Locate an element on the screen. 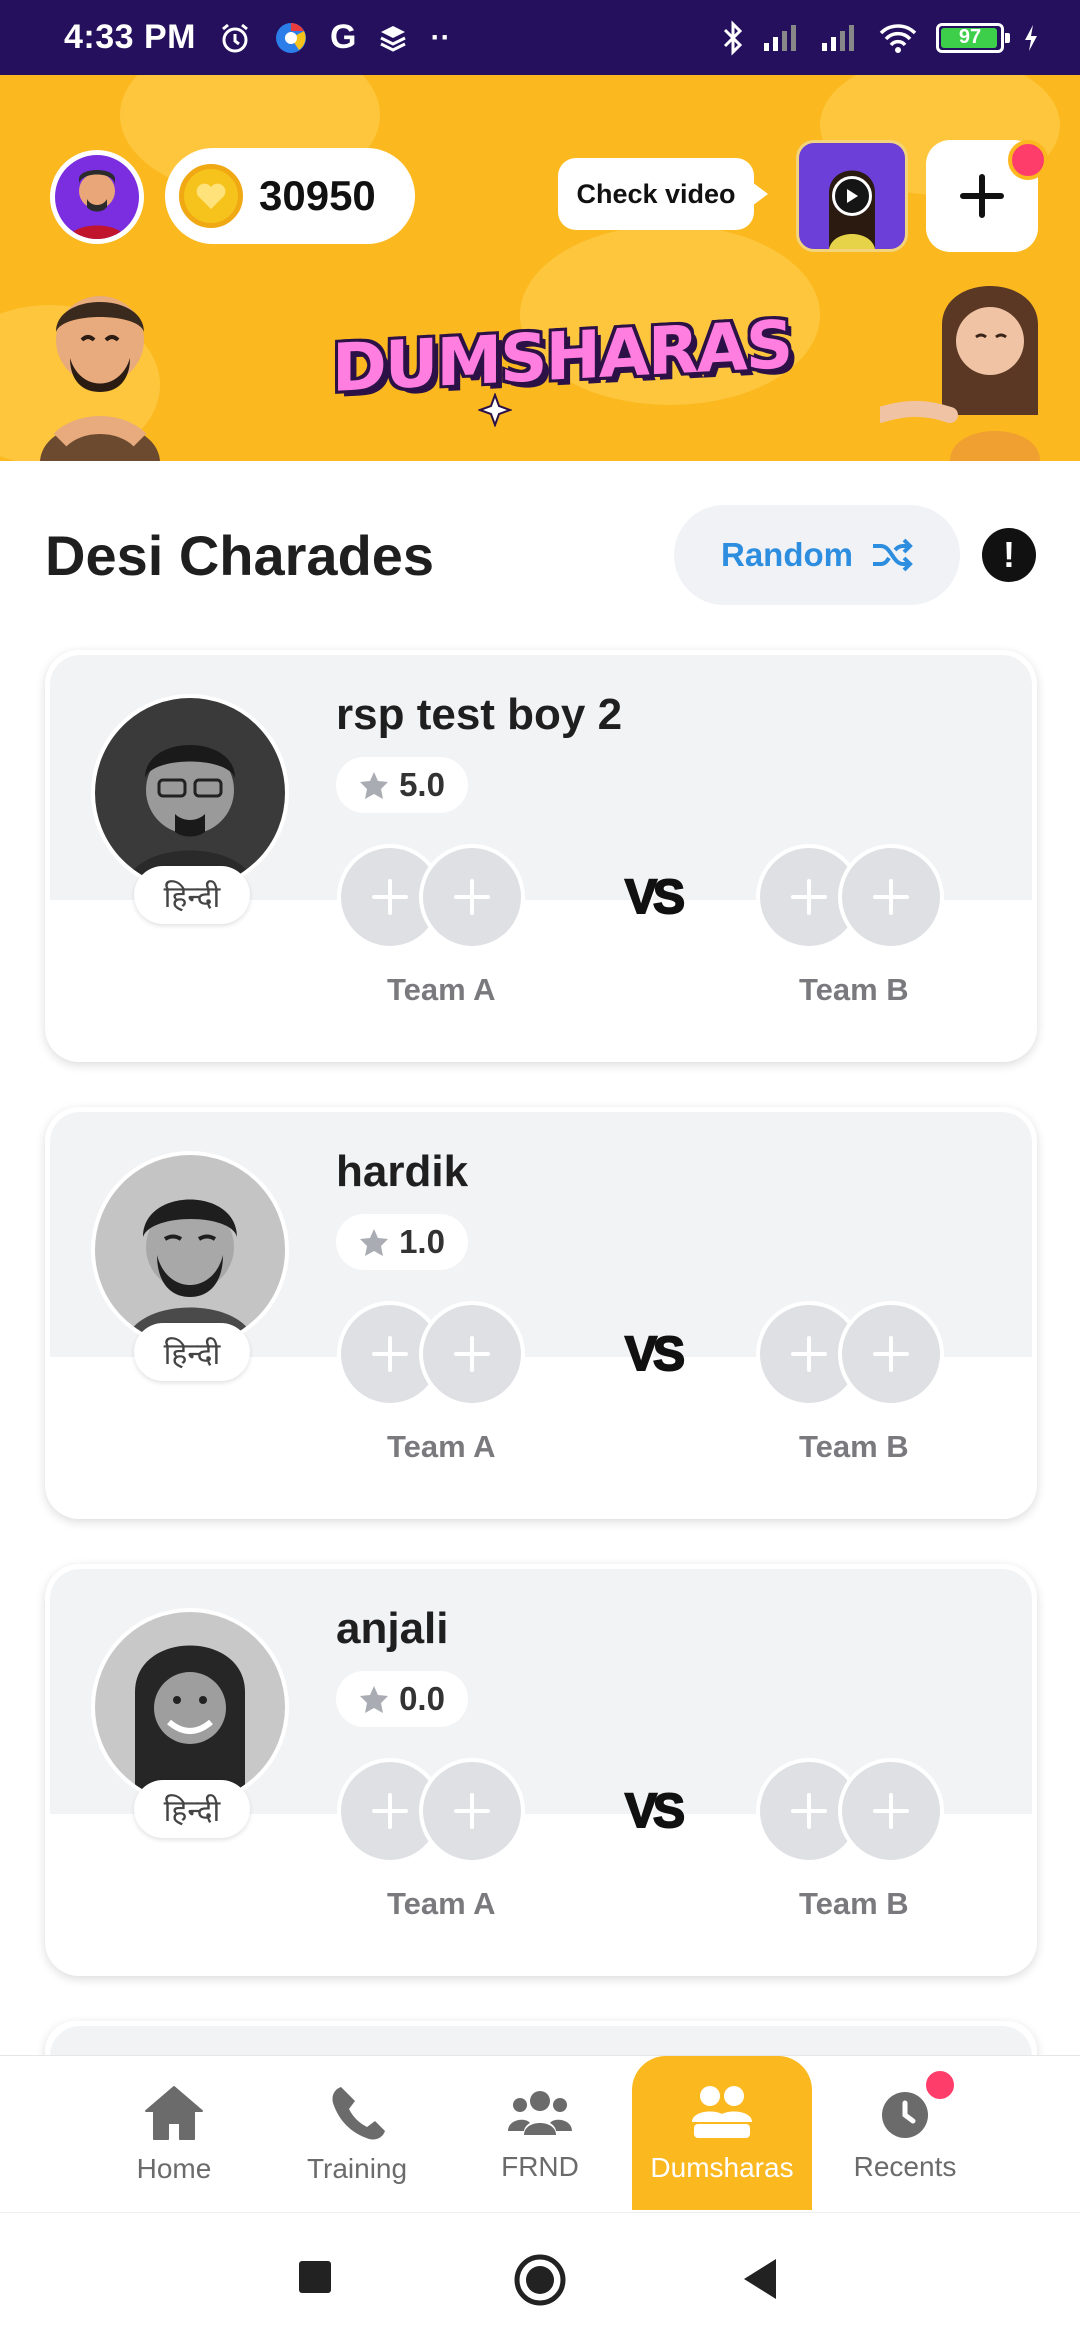 Image resolution: width=1080 pixels, height=2340 pixels. avatar-face-icon is located at coordinates (97, 204).